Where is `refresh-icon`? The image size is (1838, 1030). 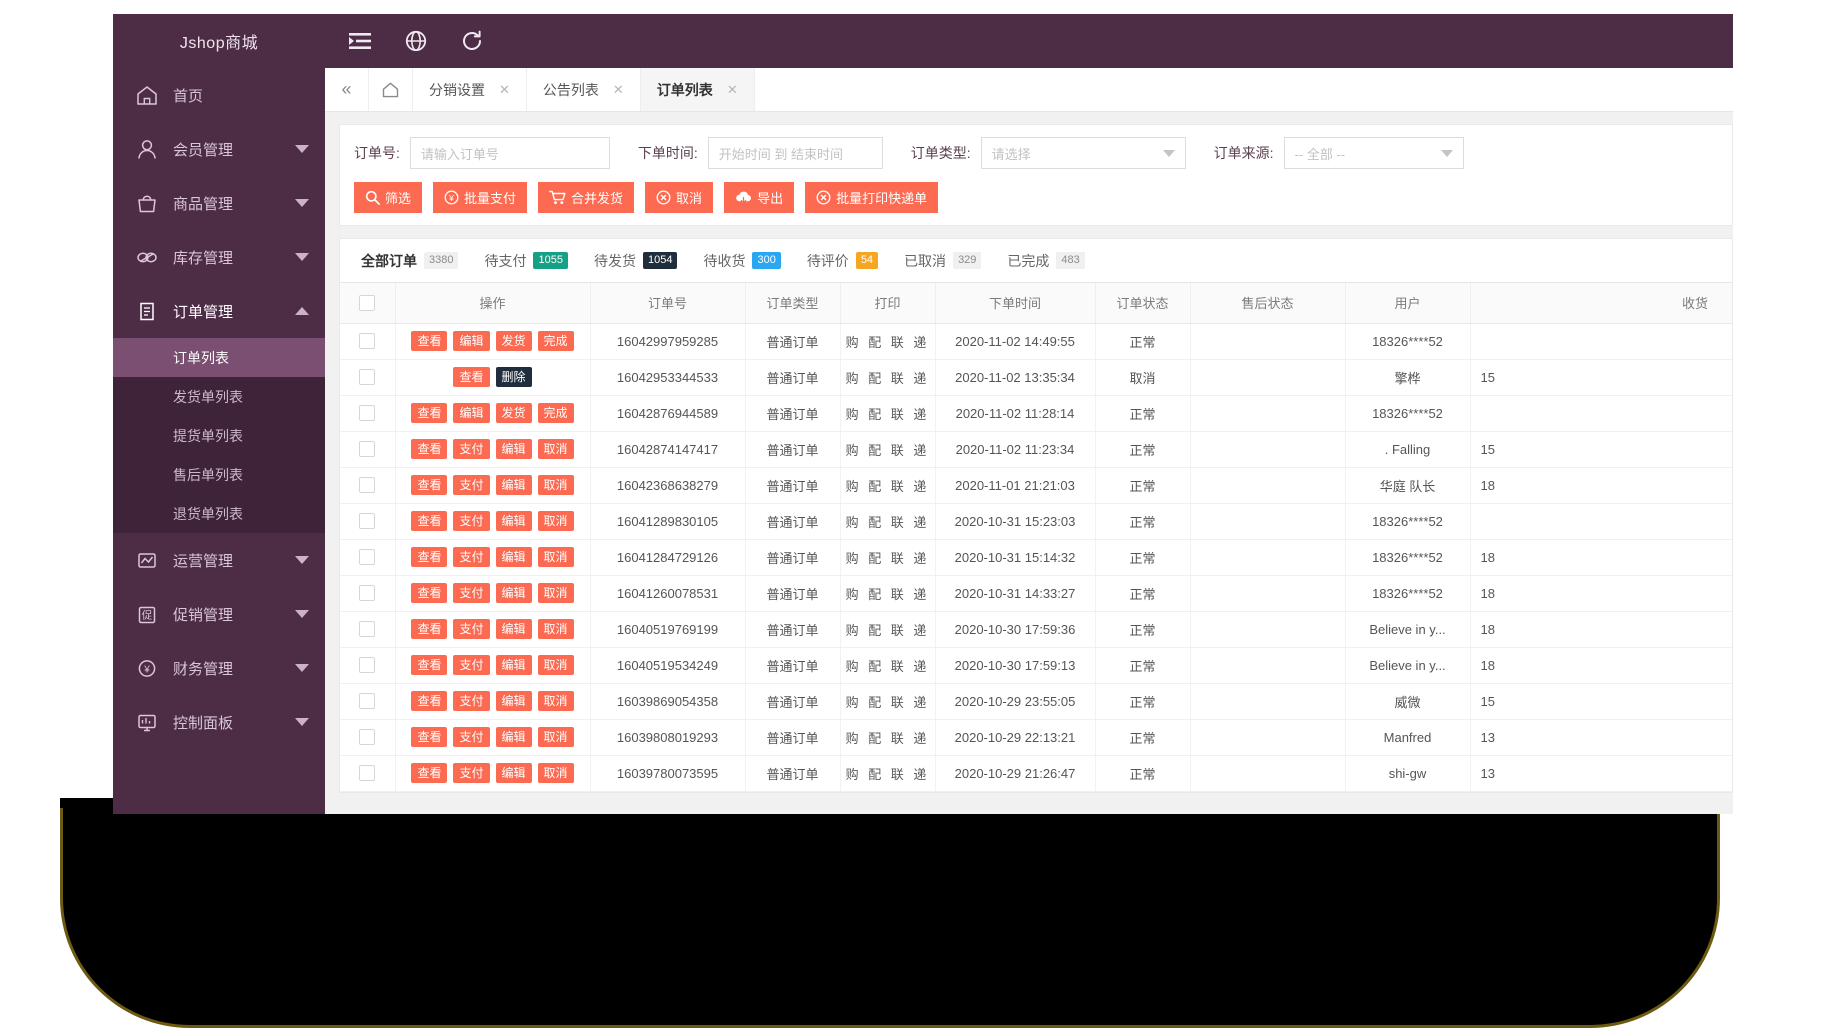
refresh-icon is located at coordinates (472, 41).